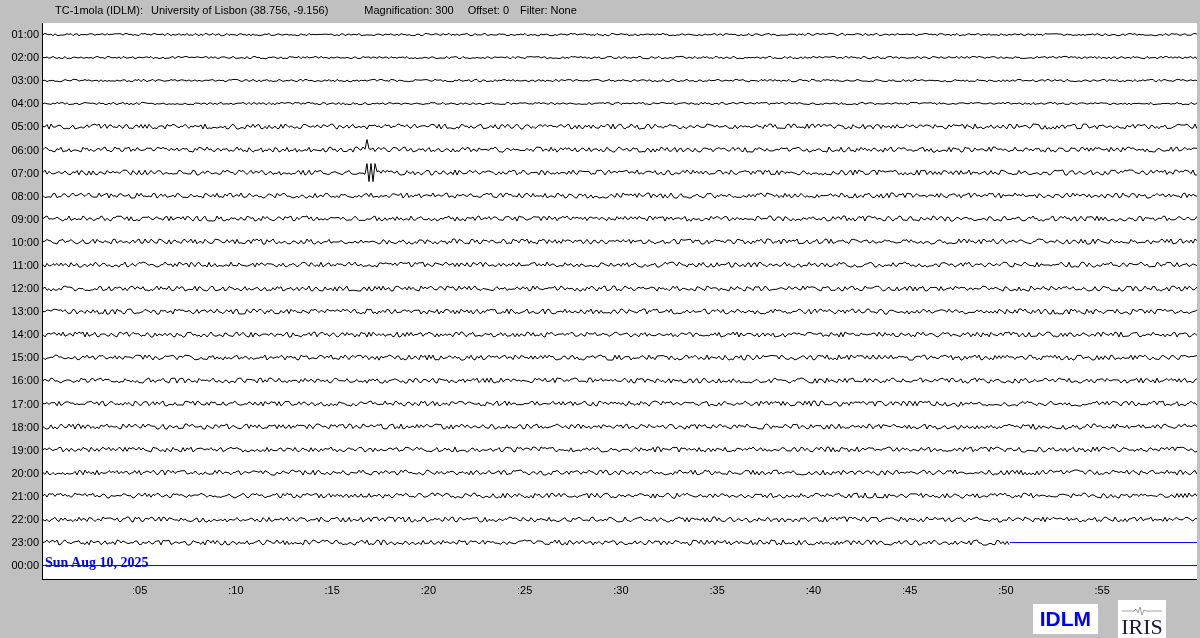 The height and width of the screenshot is (638, 1200). Describe the element at coordinates (240, 9) in the screenshot. I see `station-location: University of Lisbon (38.756, -9.156)` at that location.